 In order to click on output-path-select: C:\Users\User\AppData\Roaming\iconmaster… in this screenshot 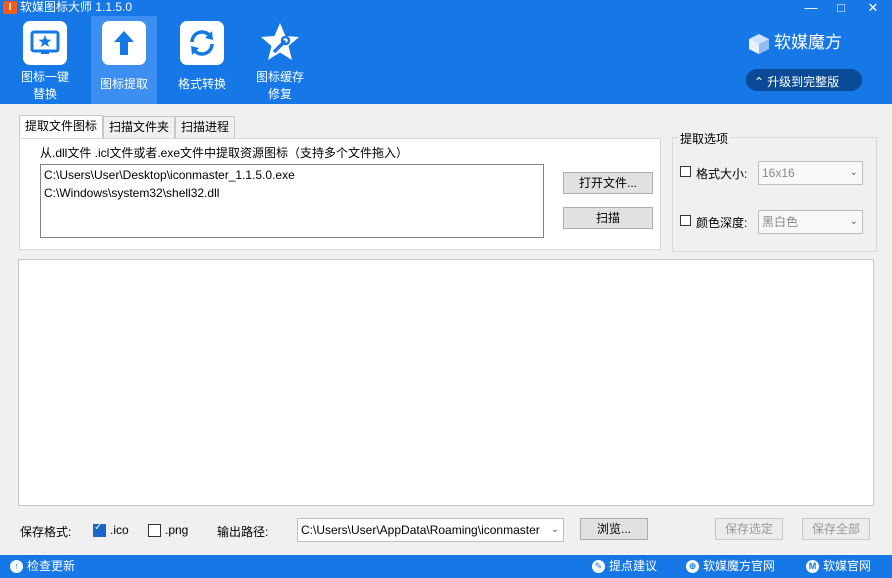, I will do `click(430, 530)`.